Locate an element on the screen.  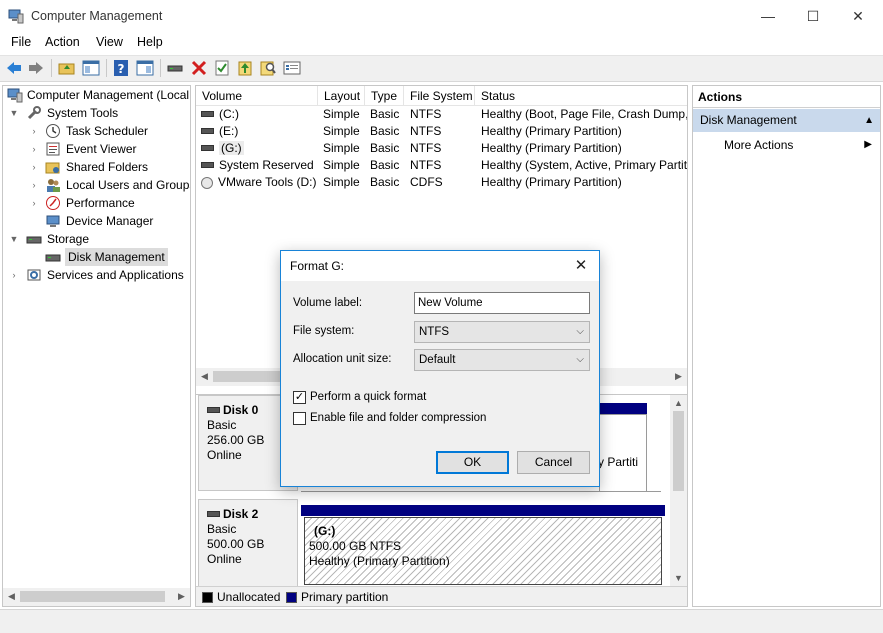
disk-size: 500.00 GB is located at coordinates (236, 544).